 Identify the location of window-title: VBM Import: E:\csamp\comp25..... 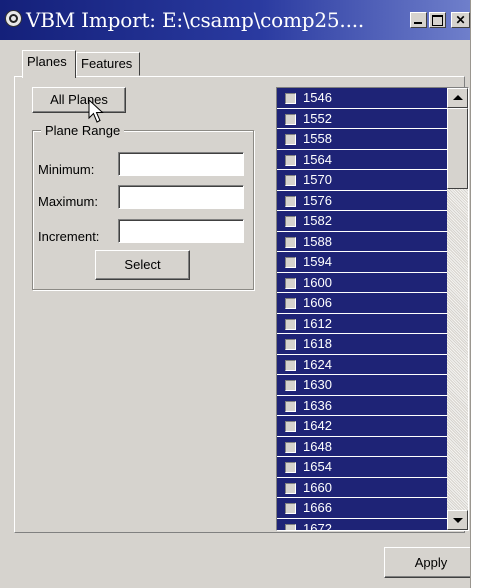
(195, 20).